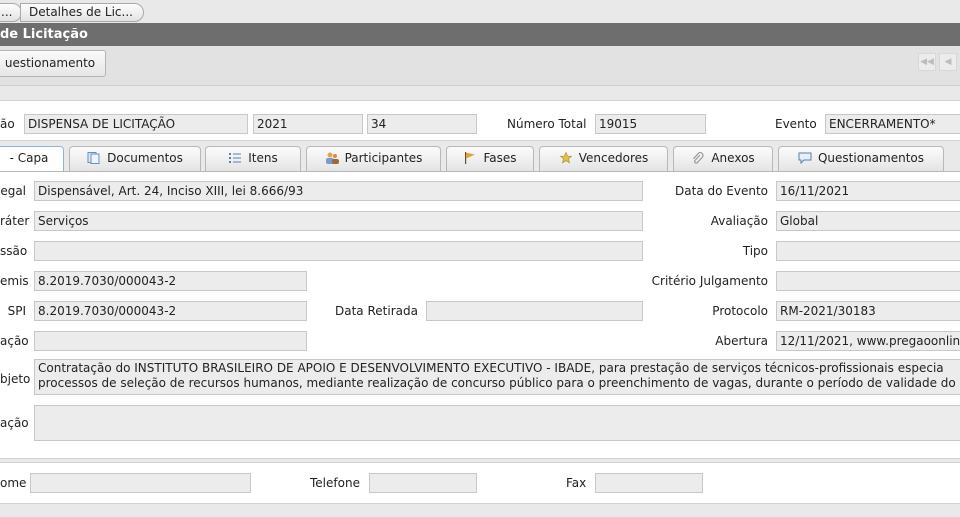 The image size is (960, 517). Describe the element at coordinates (14, 281) in the screenshot. I see `emis-label: emis` at that location.